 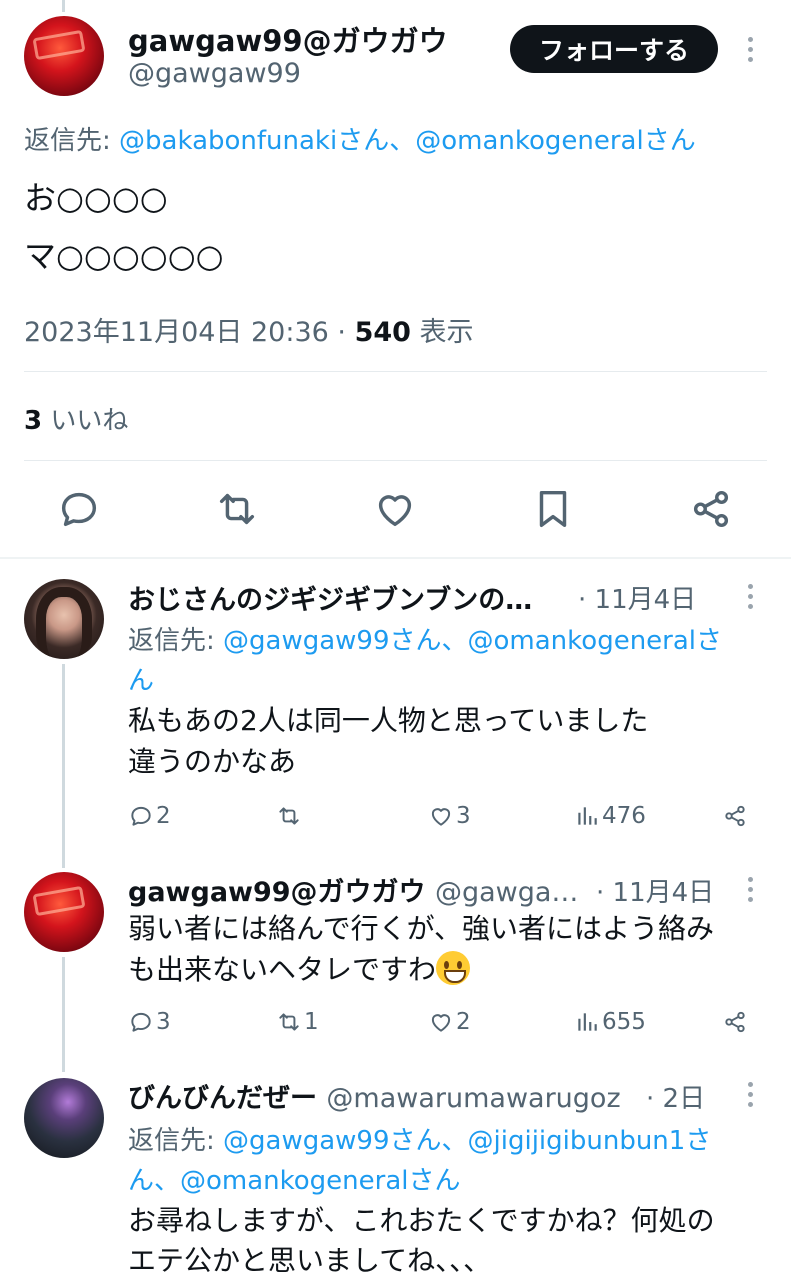 What do you see at coordinates (453, 968) in the screenshot?
I see `grinning-face-emoji` at bounding box center [453, 968].